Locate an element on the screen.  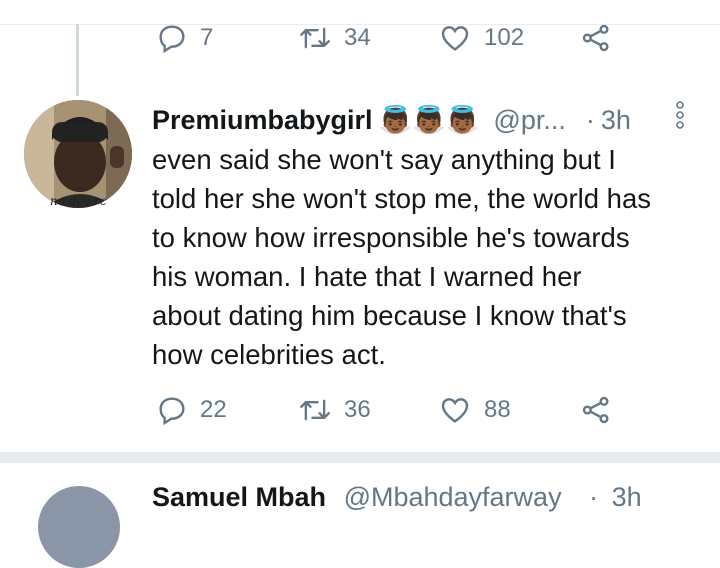
reply-count: 22 is located at coordinates (213, 409).